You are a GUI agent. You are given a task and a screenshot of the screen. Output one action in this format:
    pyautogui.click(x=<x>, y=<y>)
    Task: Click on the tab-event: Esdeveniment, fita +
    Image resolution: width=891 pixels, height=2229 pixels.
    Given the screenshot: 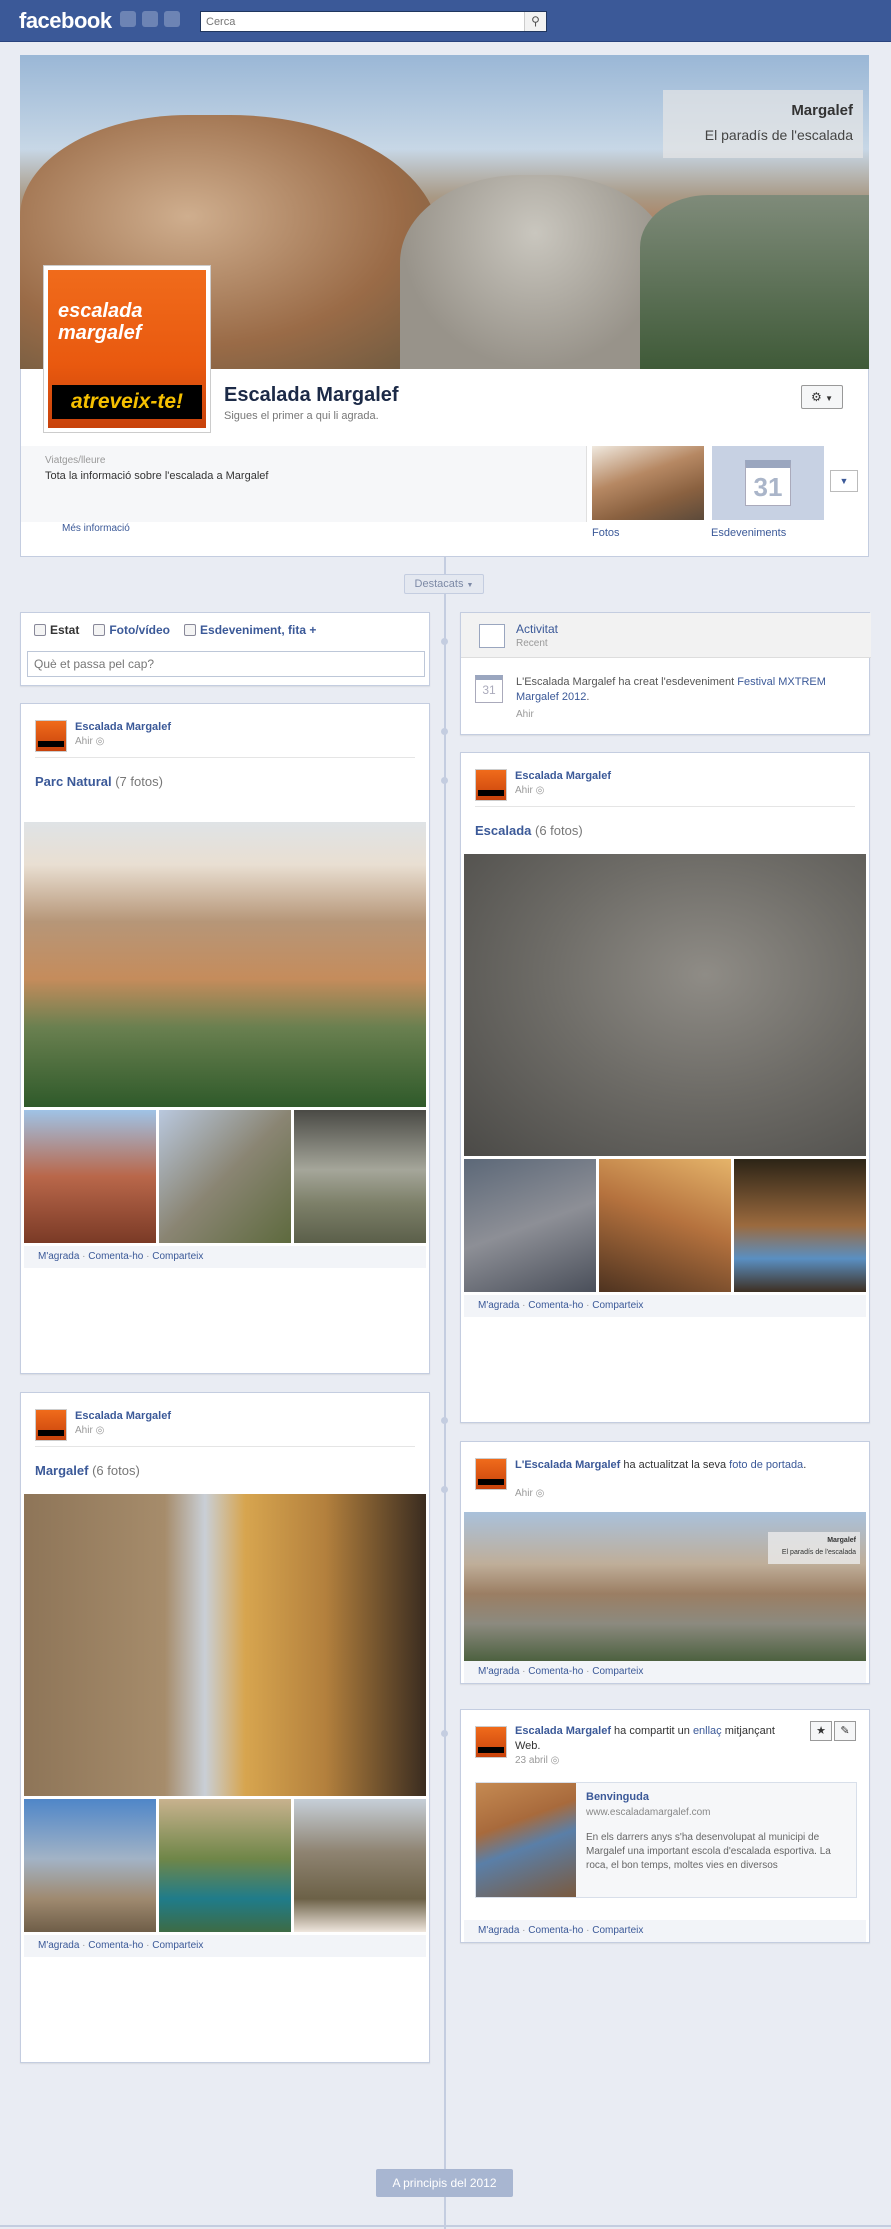 What is the action you would take?
    pyautogui.click(x=250, y=630)
    